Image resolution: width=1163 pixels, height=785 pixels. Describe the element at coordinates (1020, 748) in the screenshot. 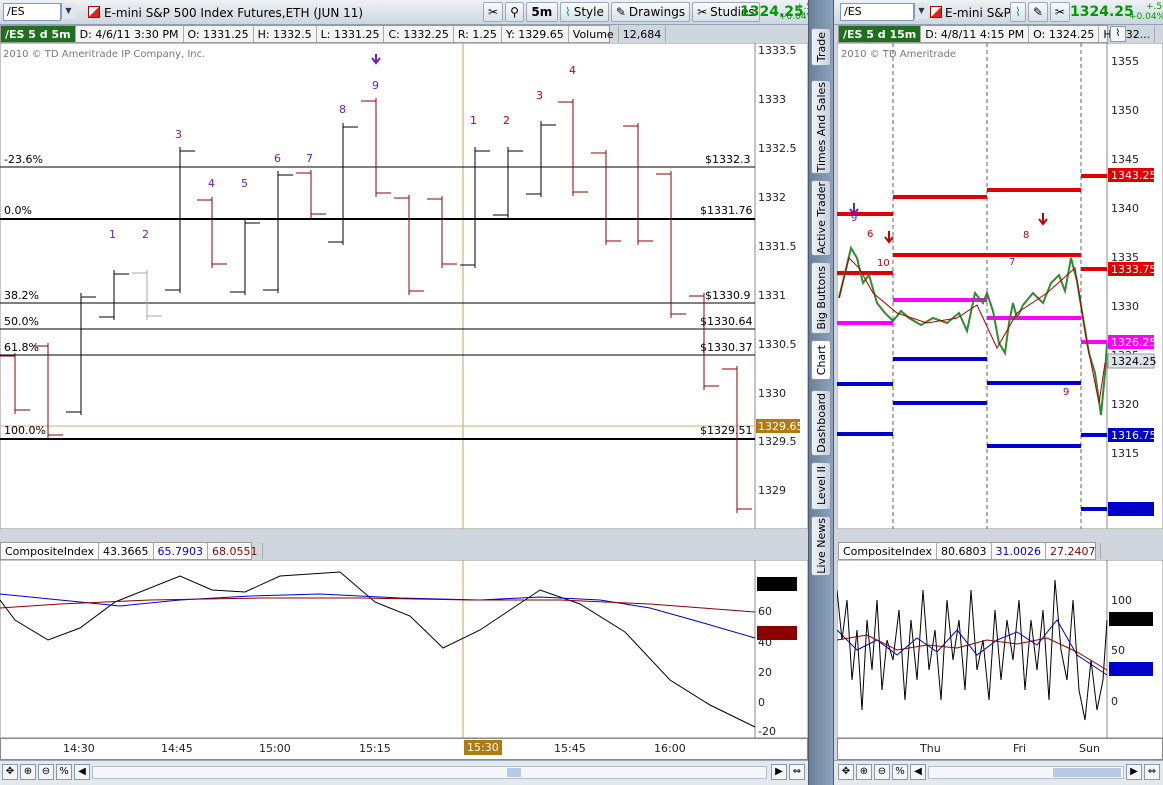

I see `right-time-tick: Fri` at that location.